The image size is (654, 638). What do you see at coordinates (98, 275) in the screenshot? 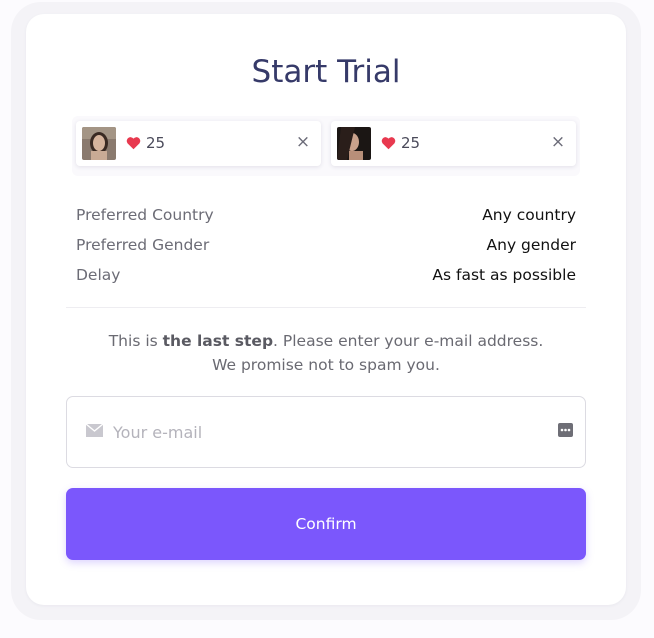
I see `preference-label: Delay` at bounding box center [98, 275].